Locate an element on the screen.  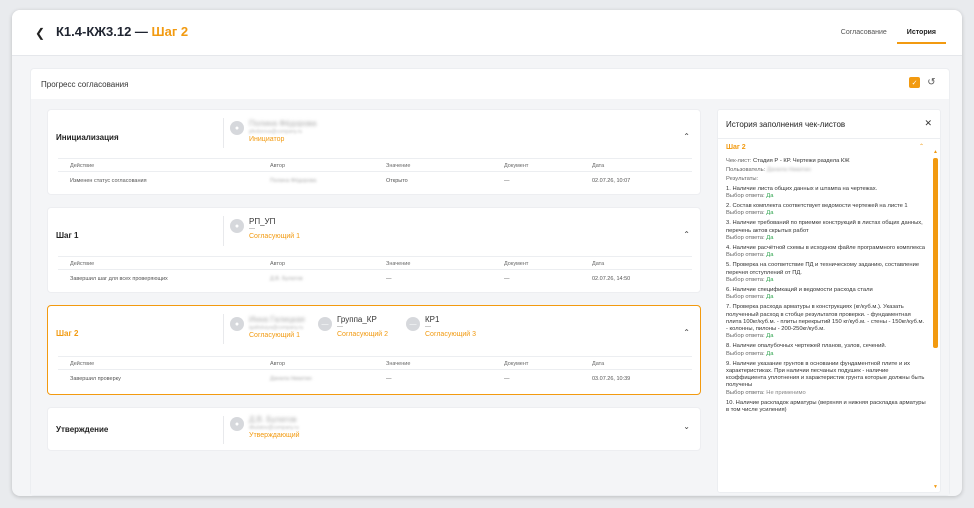
stage-name: Шаг 1 is located at coordinates (67, 235).